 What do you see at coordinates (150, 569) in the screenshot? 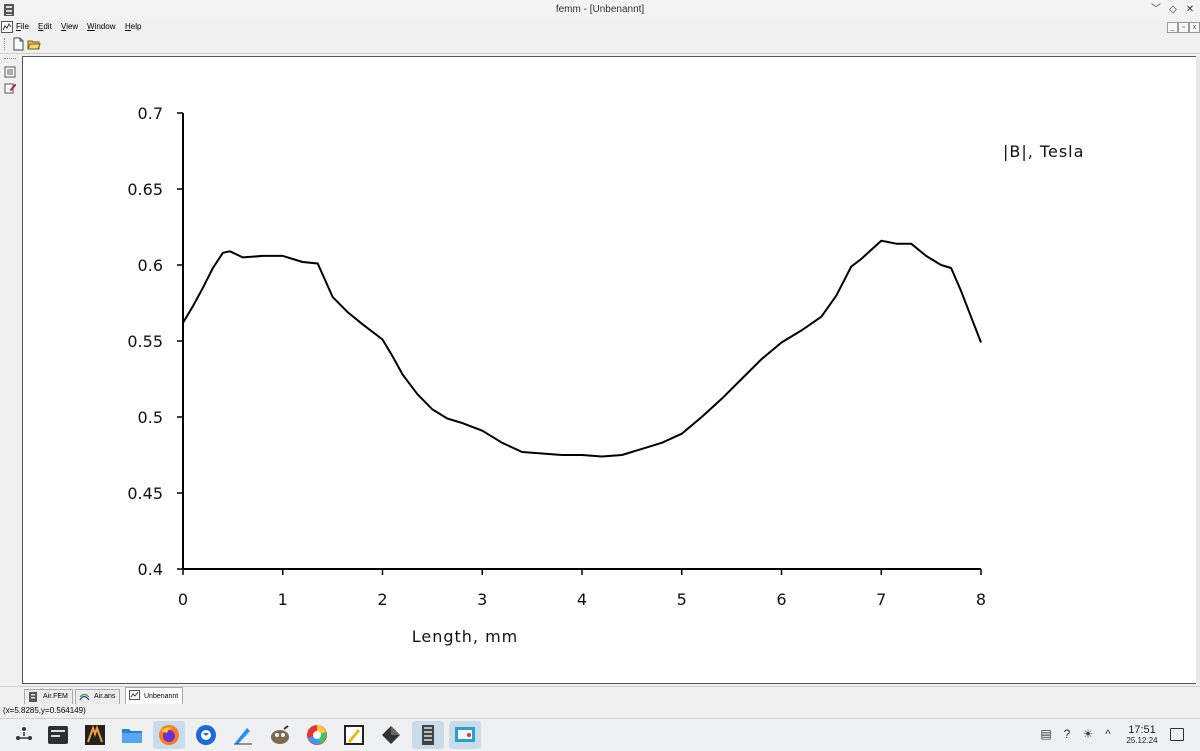
I see `y-tick-label: 0.4` at bounding box center [150, 569].